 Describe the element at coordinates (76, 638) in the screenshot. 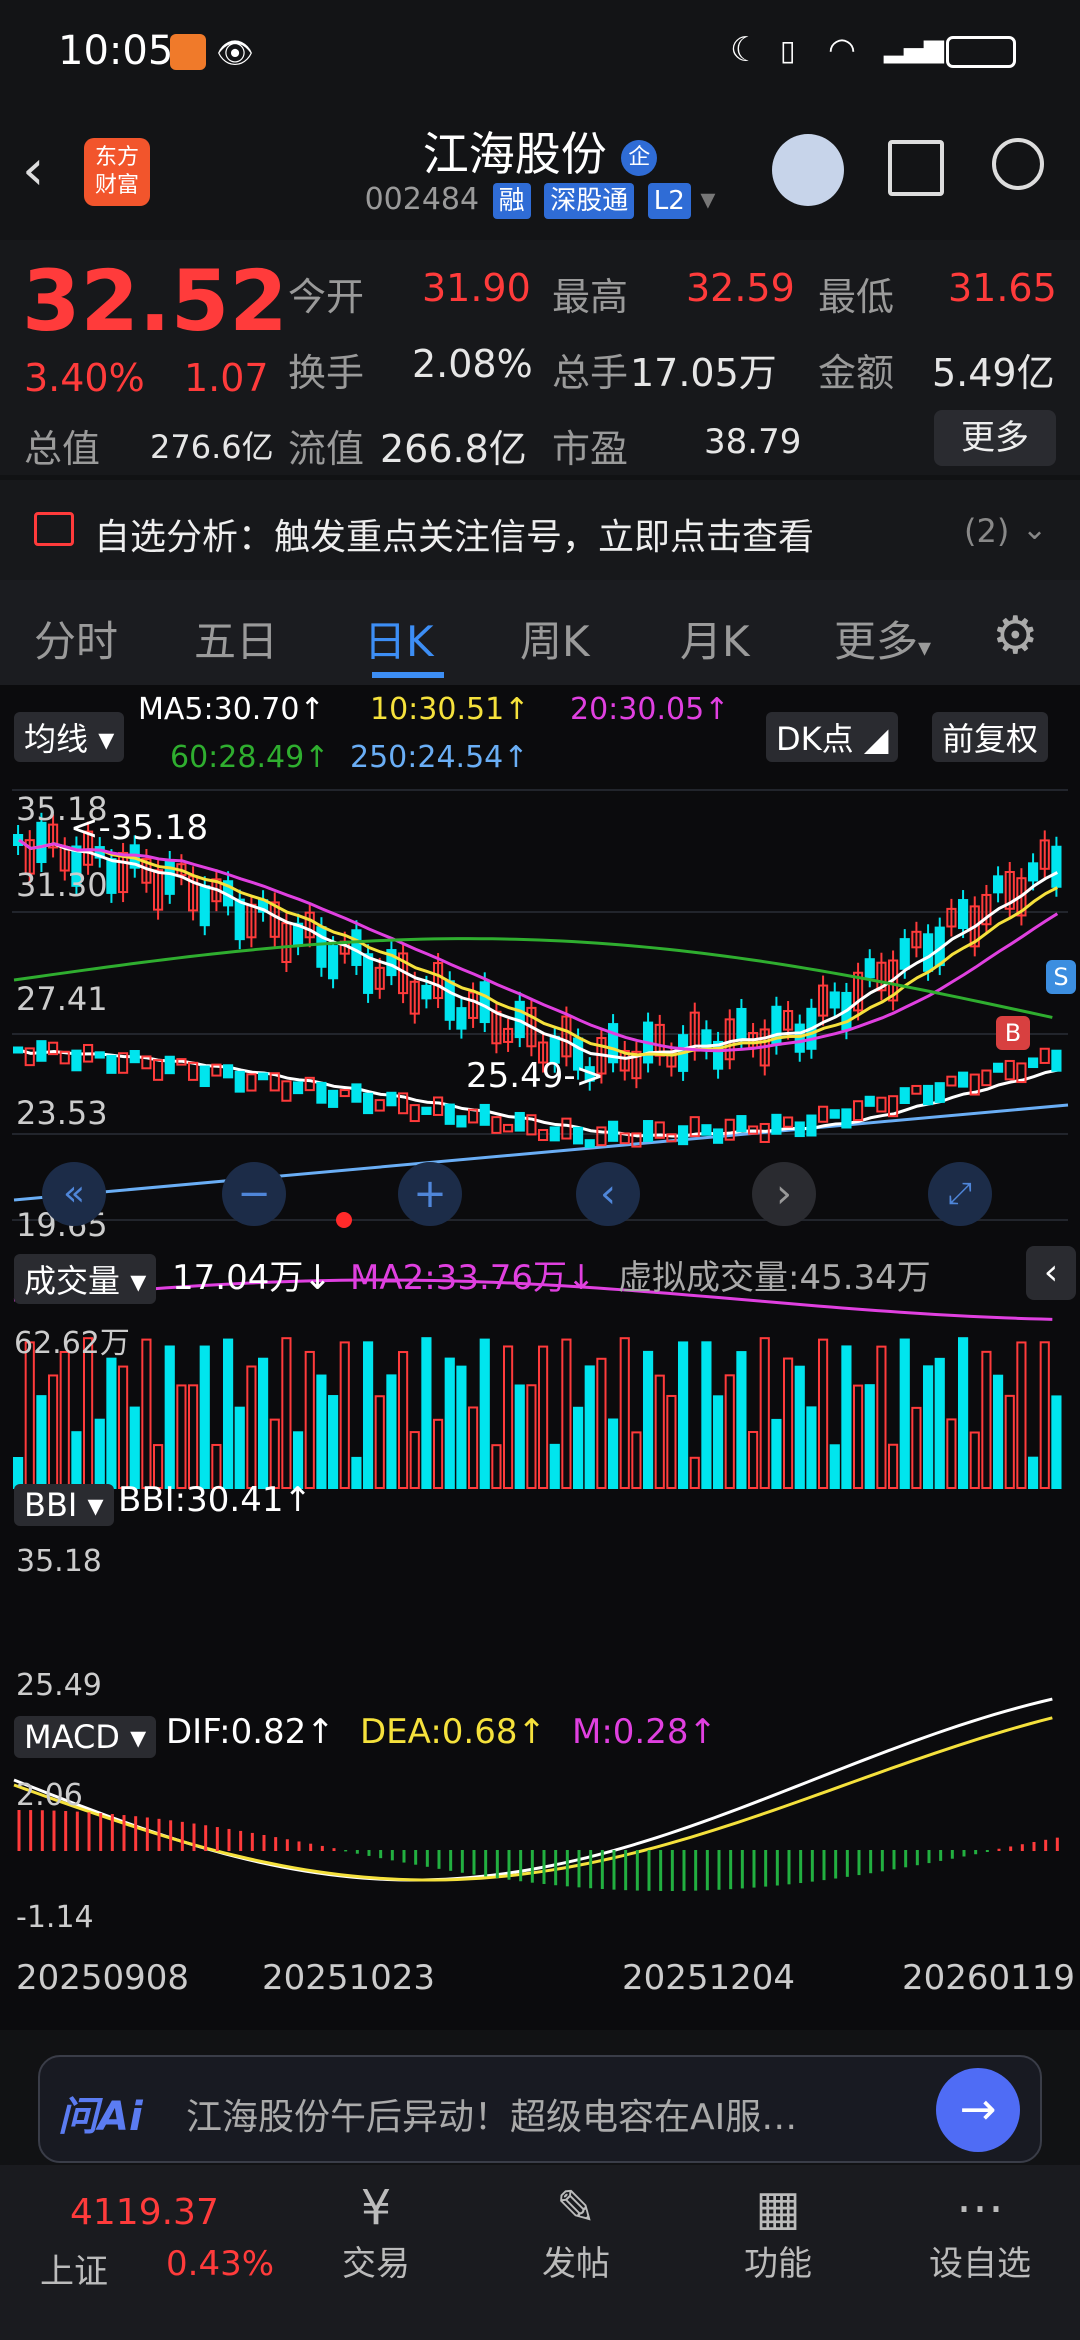

I see `tab-intraday: 分时` at that location.